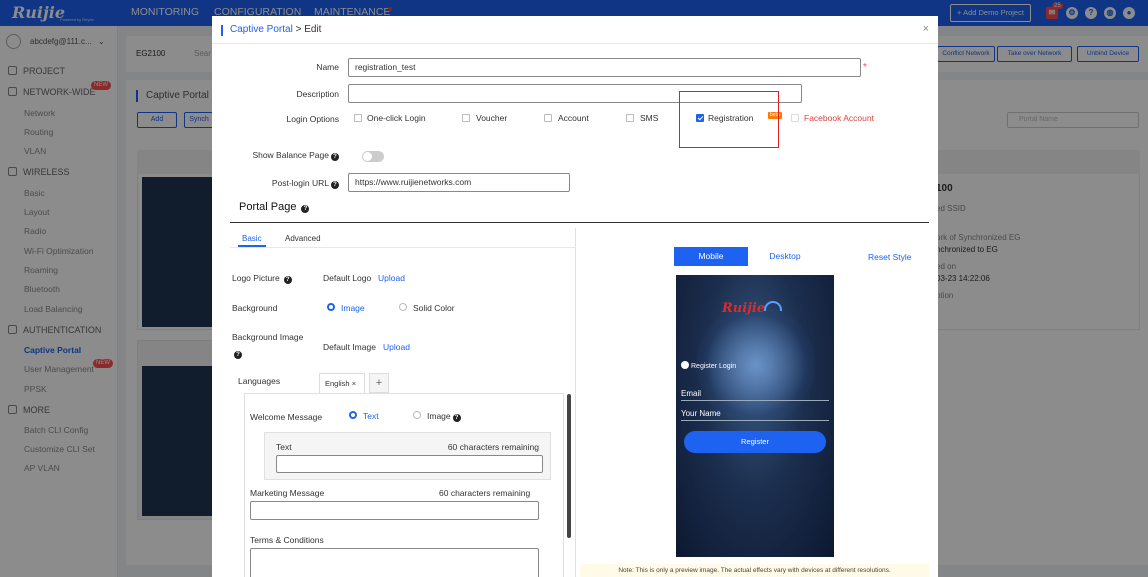 Image resolution: width=1148 pixels, height=577 pixels. What do you see at coordinates (466, 118) in the screenshot?
I see `voucher-checkbox` at bounding box center [466, 118].